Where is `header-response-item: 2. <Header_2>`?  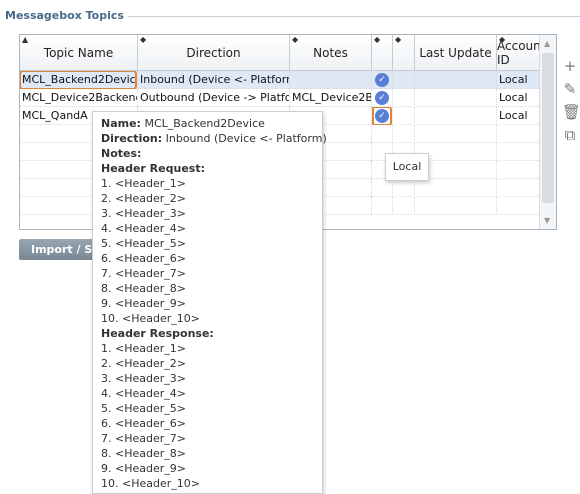 header-response-item: 2. <Header_2> is located at coordinates (143, 363).